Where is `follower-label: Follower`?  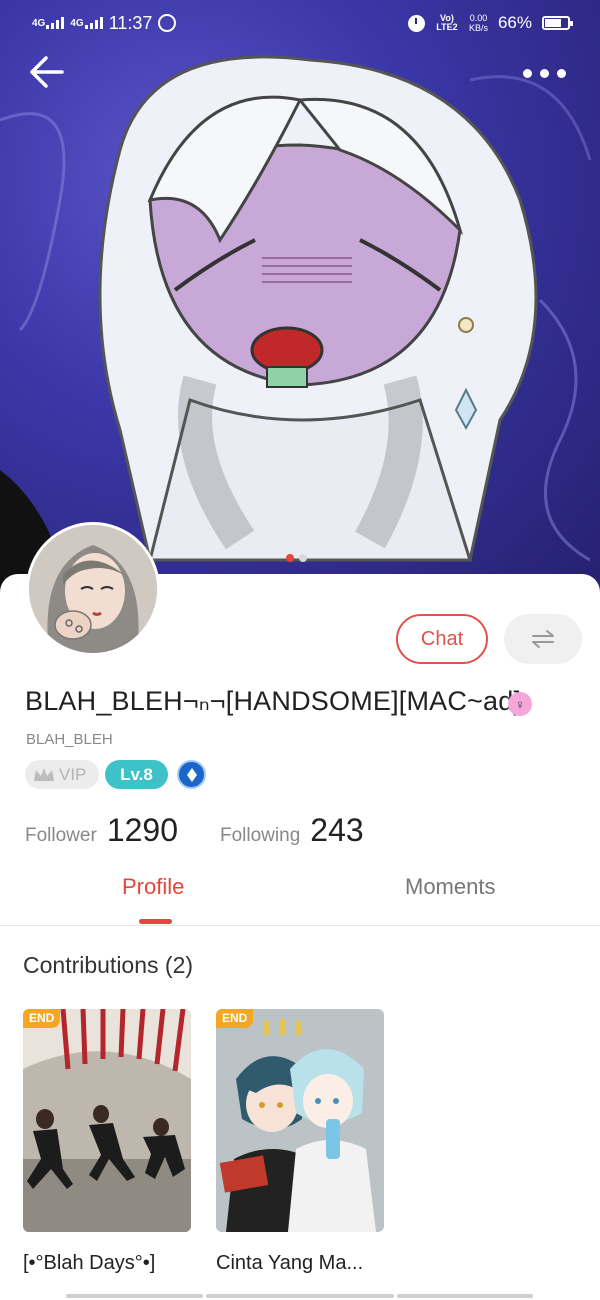
follower-label: Follower is located at coordinates (61, 836).